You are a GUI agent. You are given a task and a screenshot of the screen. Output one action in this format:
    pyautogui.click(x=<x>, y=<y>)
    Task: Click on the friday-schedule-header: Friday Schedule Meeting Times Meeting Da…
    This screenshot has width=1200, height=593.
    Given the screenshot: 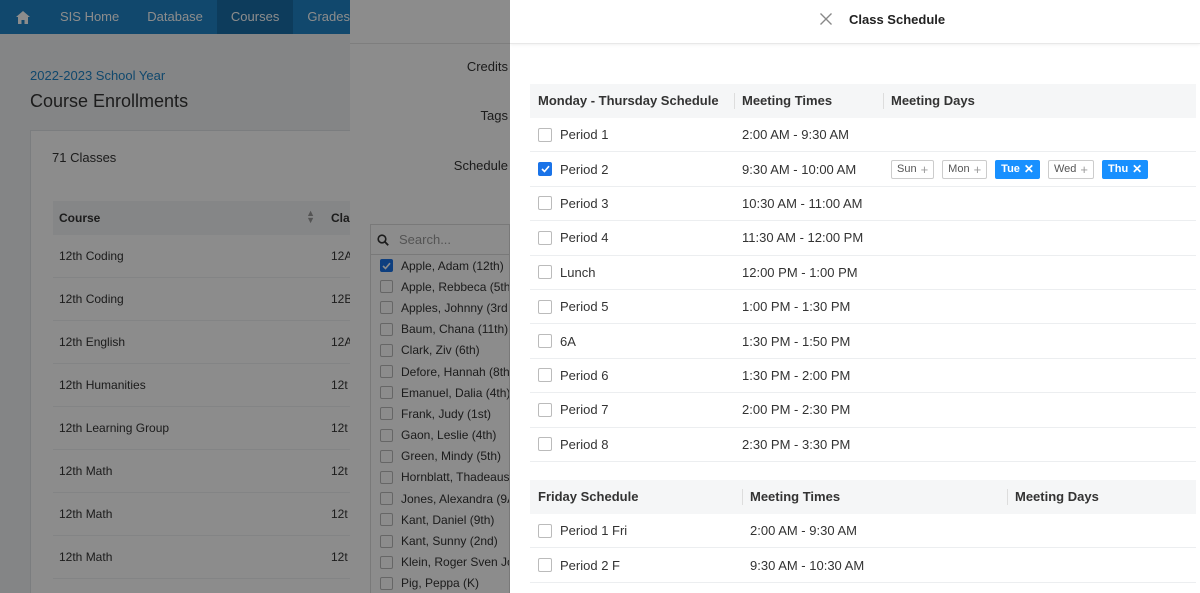 What is the action you would take?
    pyautogui.click(x=863, y=497)
    